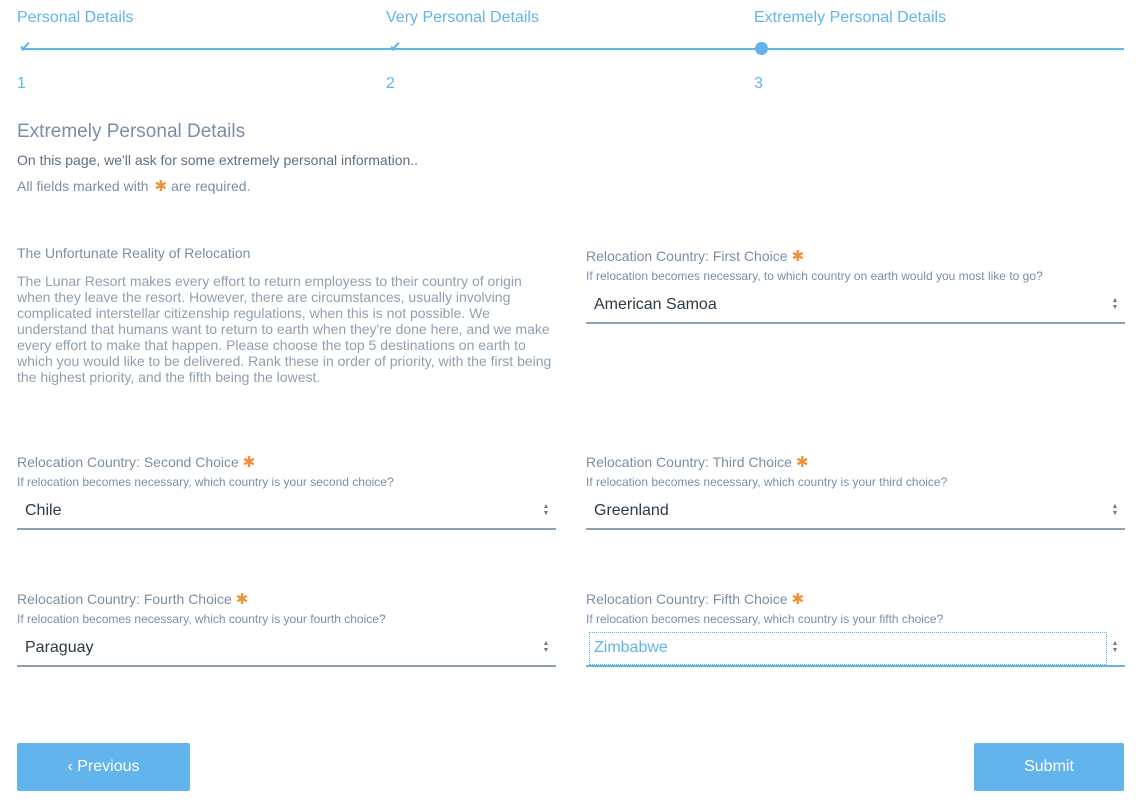 Image resolution: width=1136 pixels, height=801 pixels. I want to click on current-step-dot-icon, so click(761, 48).